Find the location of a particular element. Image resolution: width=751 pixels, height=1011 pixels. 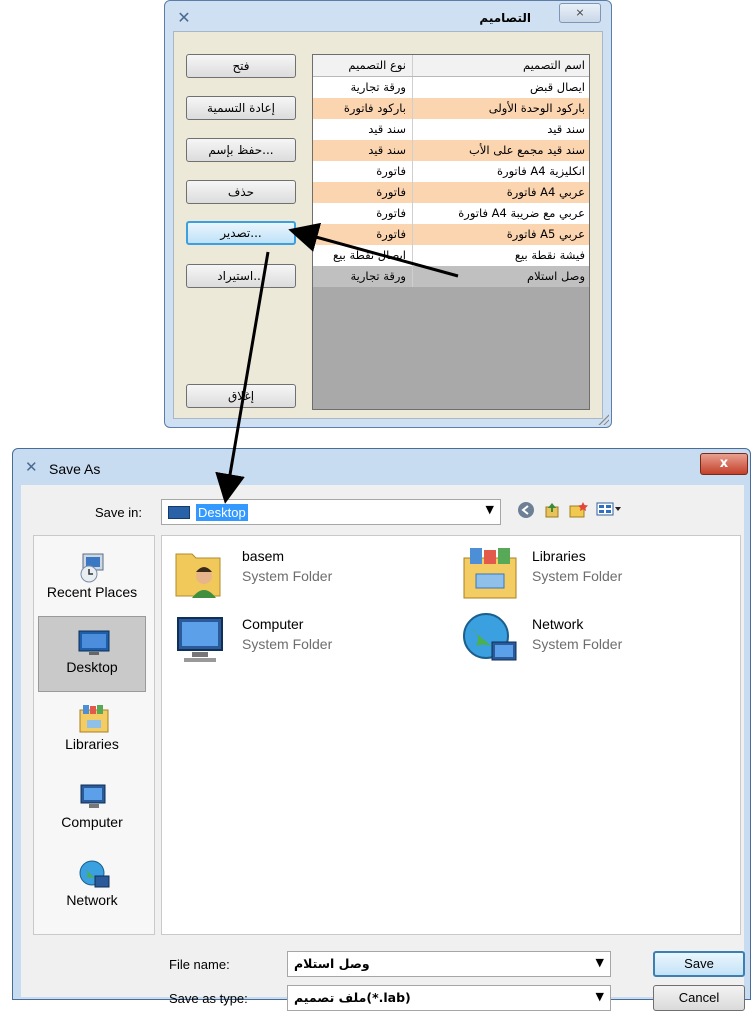

place-computer: Computer is located at coordinates (92, 810).